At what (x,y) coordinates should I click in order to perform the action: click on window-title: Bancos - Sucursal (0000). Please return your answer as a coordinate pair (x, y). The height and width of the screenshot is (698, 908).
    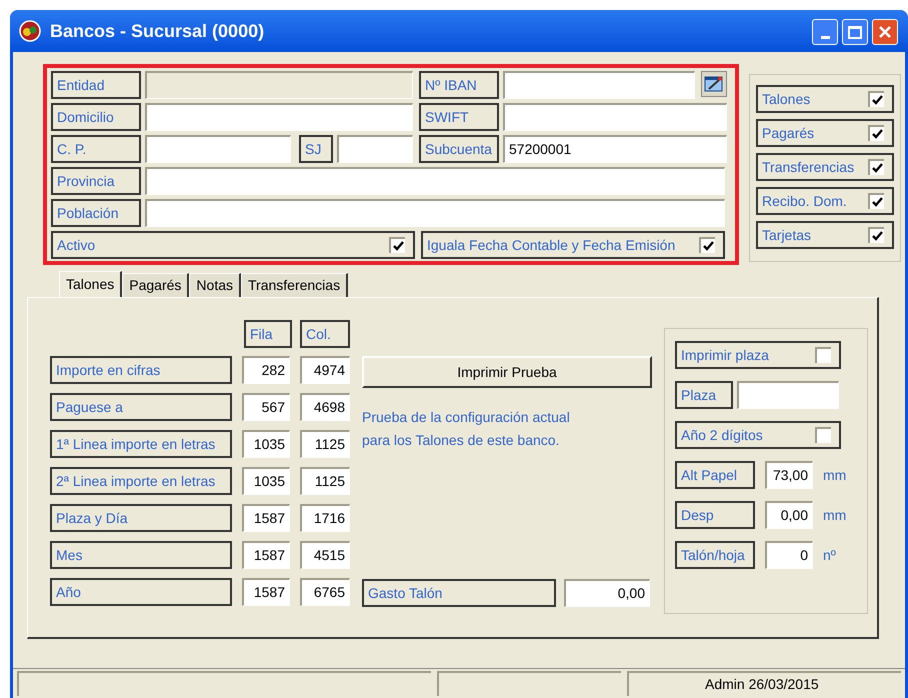
    Looking at the image, I should click on (158, 31).